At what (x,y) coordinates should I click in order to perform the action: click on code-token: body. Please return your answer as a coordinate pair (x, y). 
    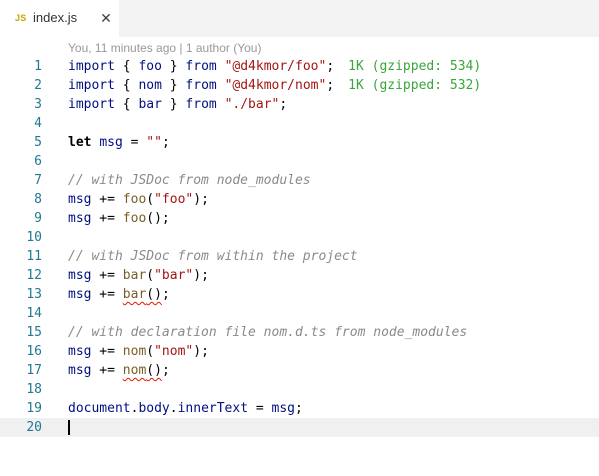
    Looking at the image, I should click on (154, 408).